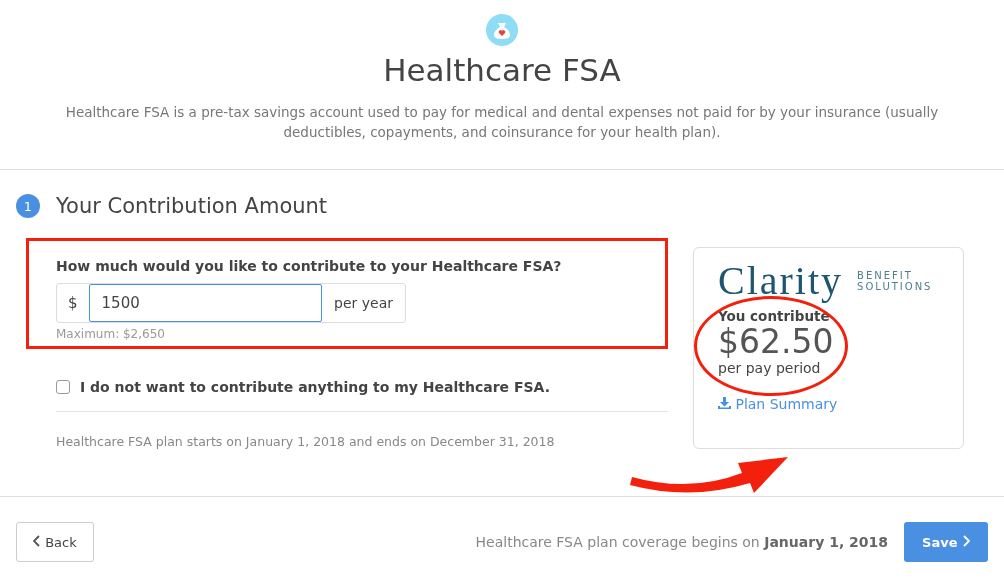 This screenshot has width=1004, height=579. What do you see at coordinates (781, 281) in the screenshot?
I see `logo-name: Clarity` at bounding box center [781, 281].